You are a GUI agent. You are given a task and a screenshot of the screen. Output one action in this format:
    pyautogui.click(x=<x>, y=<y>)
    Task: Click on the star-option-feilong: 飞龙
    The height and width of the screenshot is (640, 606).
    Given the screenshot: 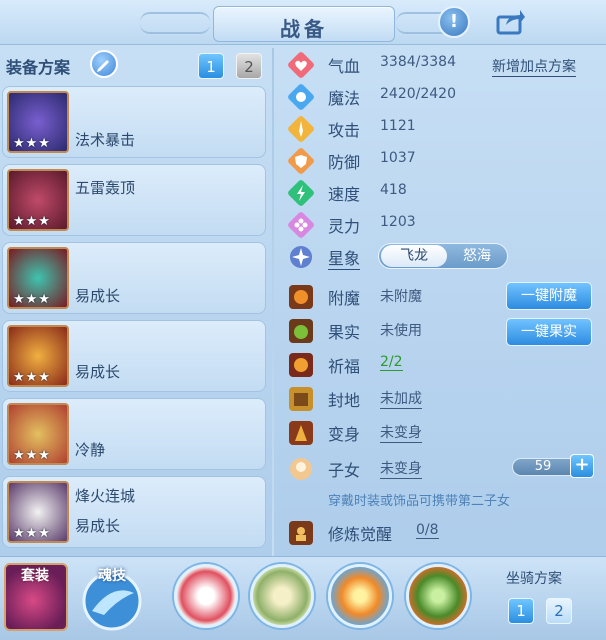 What is the action you would take?
    pyautogui.click(x=414, y=256)
    